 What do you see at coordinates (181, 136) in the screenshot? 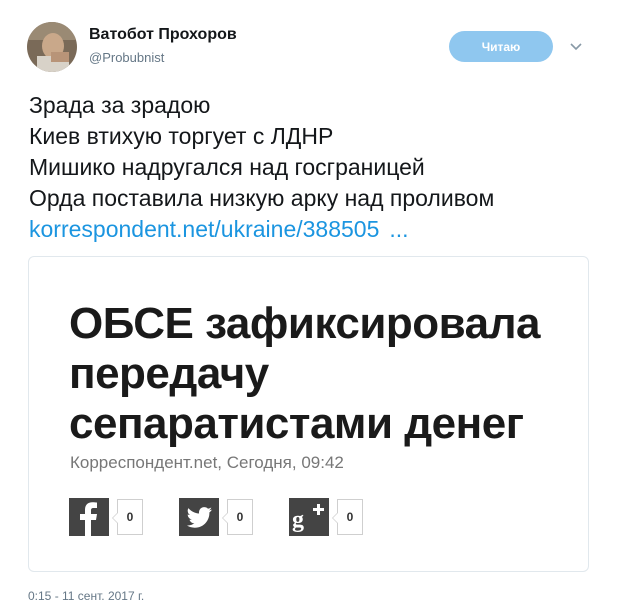
I see `tweet-line: Киев втихую торгует с ЛДНР` at bounding box center [181, 136].